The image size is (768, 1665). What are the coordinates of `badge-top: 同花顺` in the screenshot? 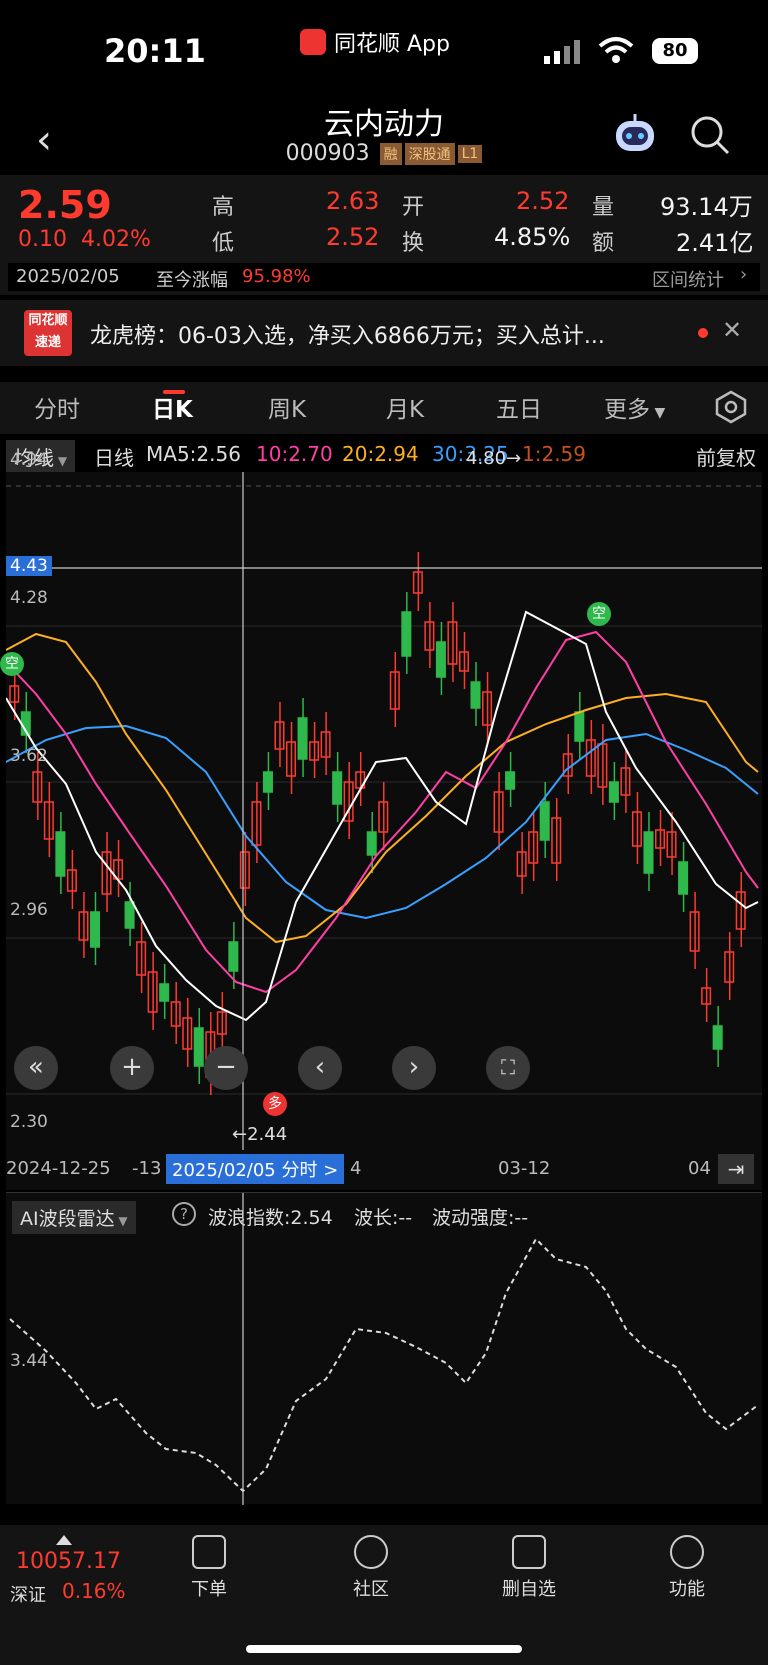 It's located at (48, 320).